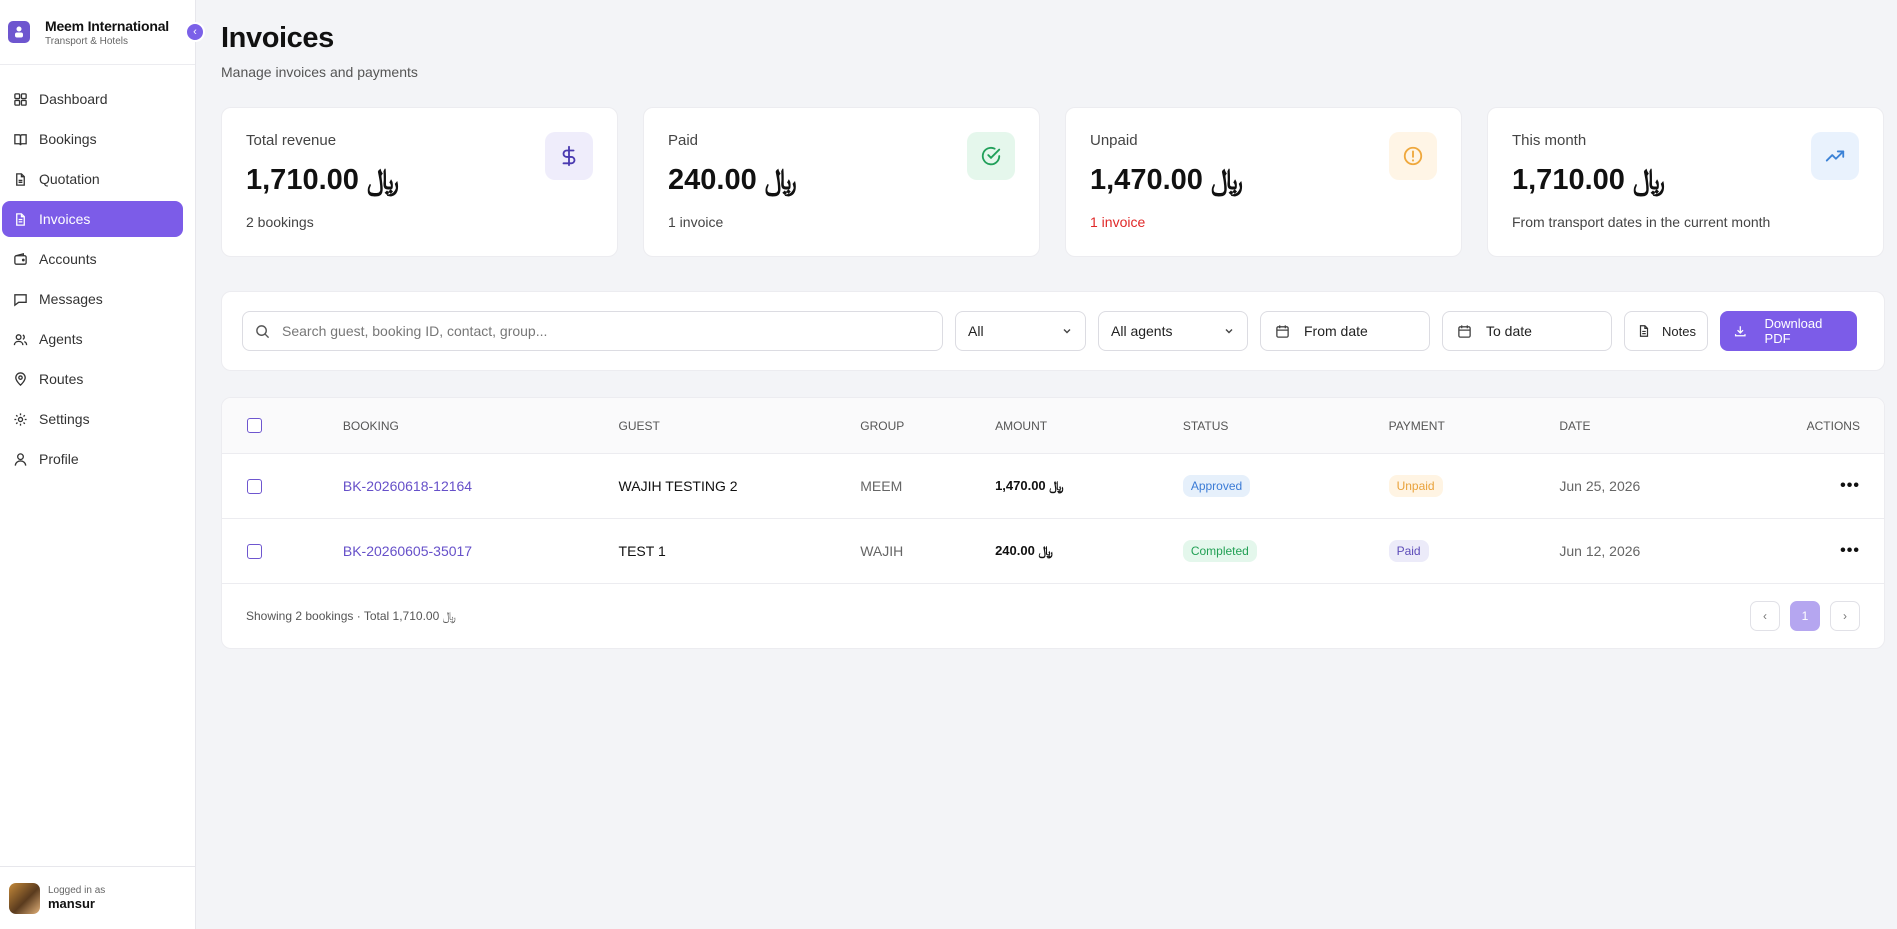 This screenshot has width=1897, height=929. What do you see at coordinates (20, 99) in the screenshot?
I see `grid-icon` at bounding box center [20, 99].